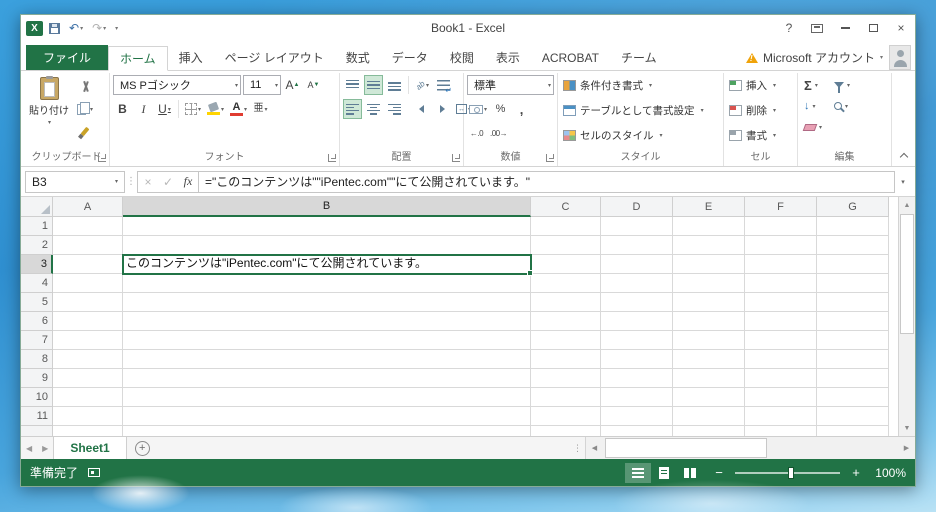 Image resolution: width=936 pixels, height=512 pixels. Describe the element at coordinates (789, 28) in the screenshot. I see `help-button: ?` at that location.